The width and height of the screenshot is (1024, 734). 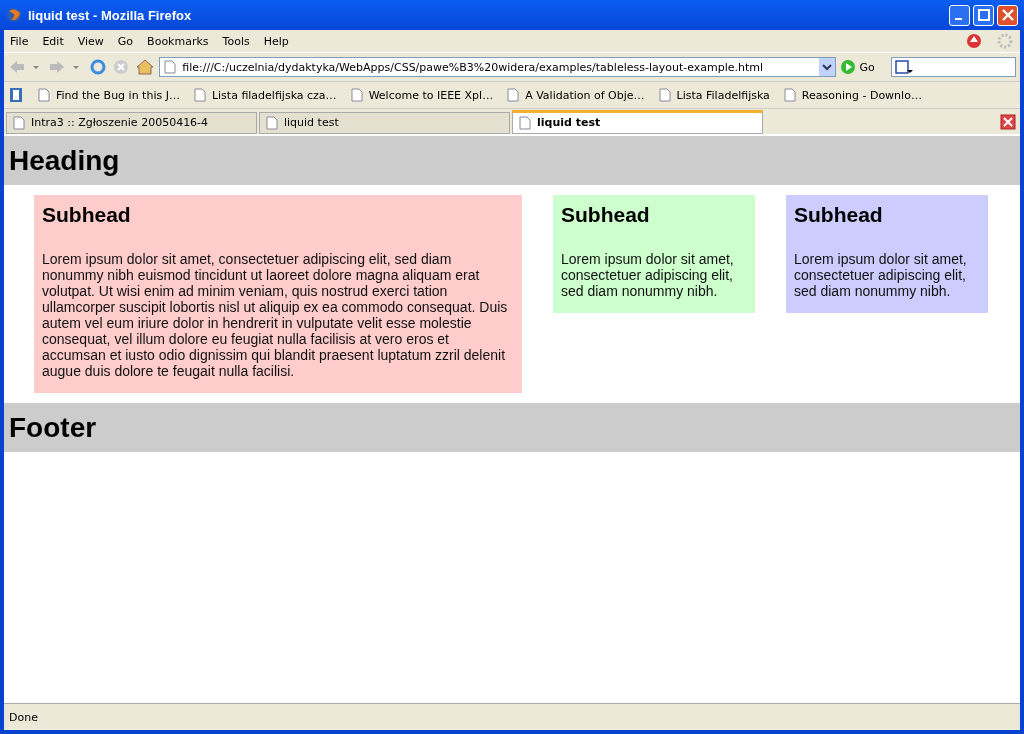 What do you see at coordinates (903, 67) in the screenshot?
I see `search-engine-icon` at bounding box center [903, 67].